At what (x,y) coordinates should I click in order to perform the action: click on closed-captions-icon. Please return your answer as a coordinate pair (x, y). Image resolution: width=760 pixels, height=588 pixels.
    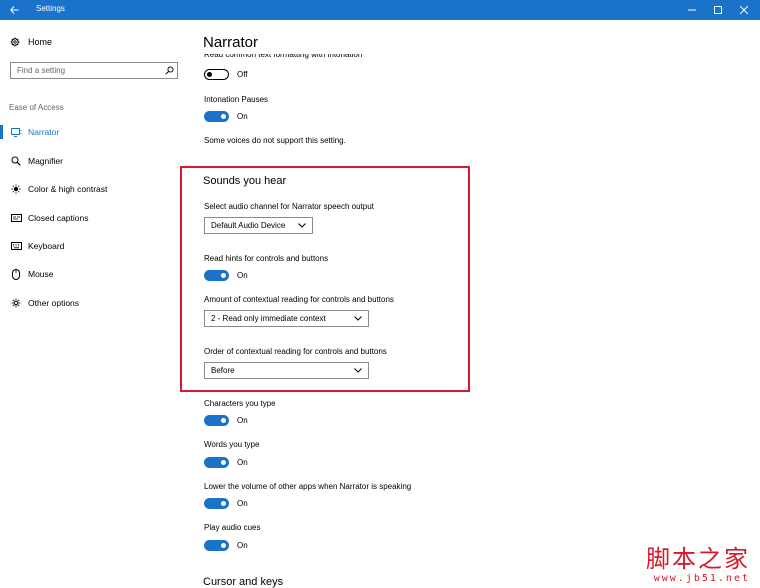
    Looking at the image, I should click on (16, 218).